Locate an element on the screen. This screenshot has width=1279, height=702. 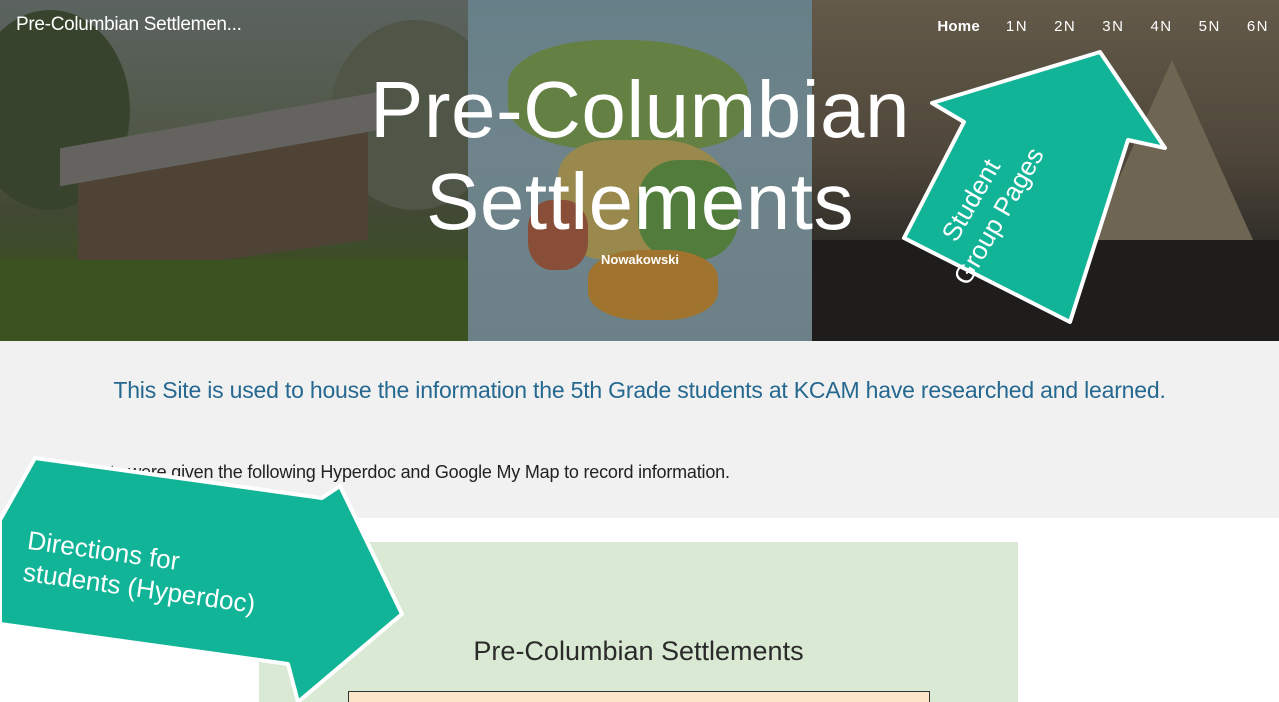
nav-1n: 1N is located at coordinates (1017, 26).